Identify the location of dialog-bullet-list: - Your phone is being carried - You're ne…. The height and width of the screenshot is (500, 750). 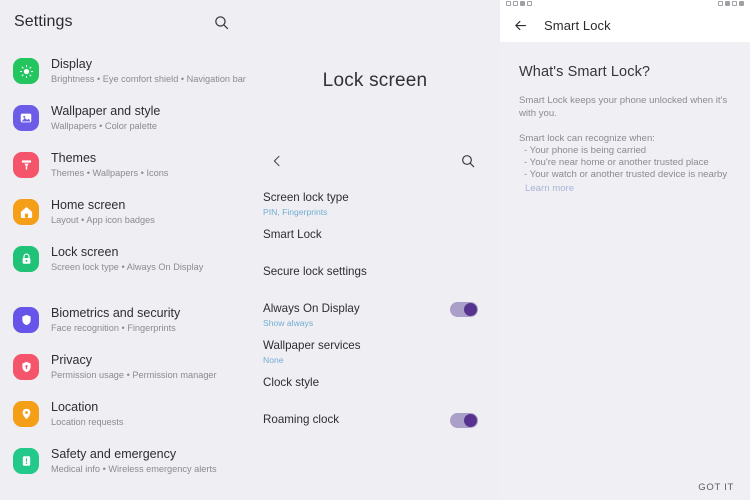
(625, 163).